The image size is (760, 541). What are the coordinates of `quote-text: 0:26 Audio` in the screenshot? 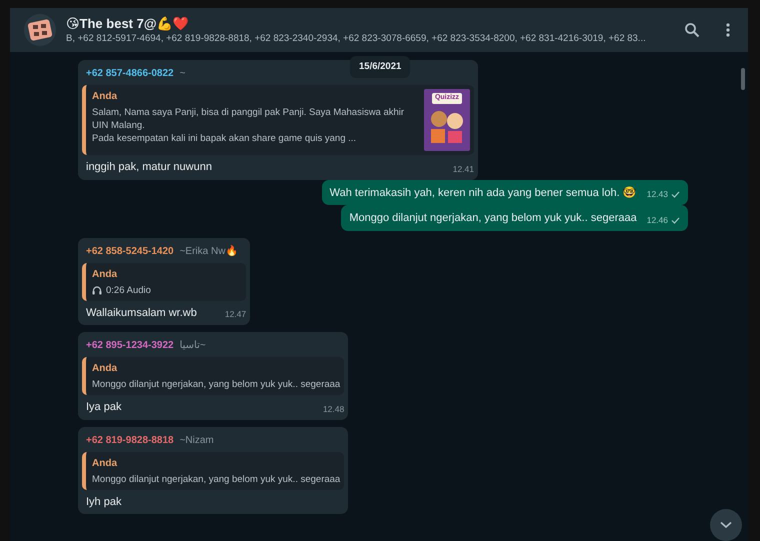 It's located at (128, 290).